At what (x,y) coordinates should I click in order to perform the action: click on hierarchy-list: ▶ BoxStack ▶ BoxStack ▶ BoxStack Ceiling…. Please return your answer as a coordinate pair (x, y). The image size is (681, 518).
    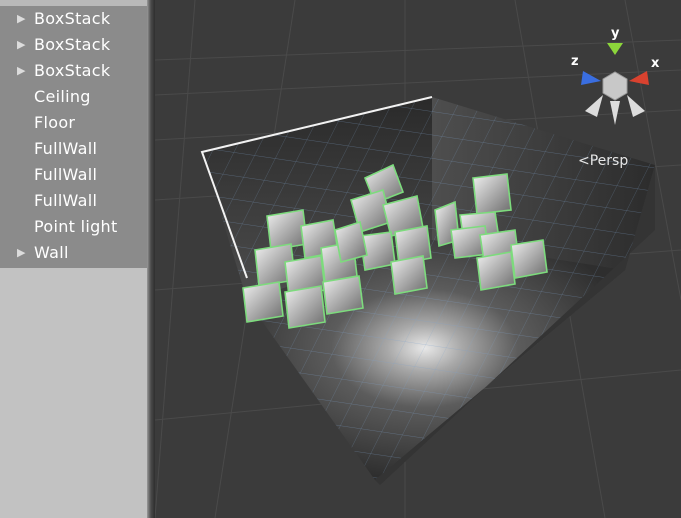
    Looking at the image, I should click on (73, 137).